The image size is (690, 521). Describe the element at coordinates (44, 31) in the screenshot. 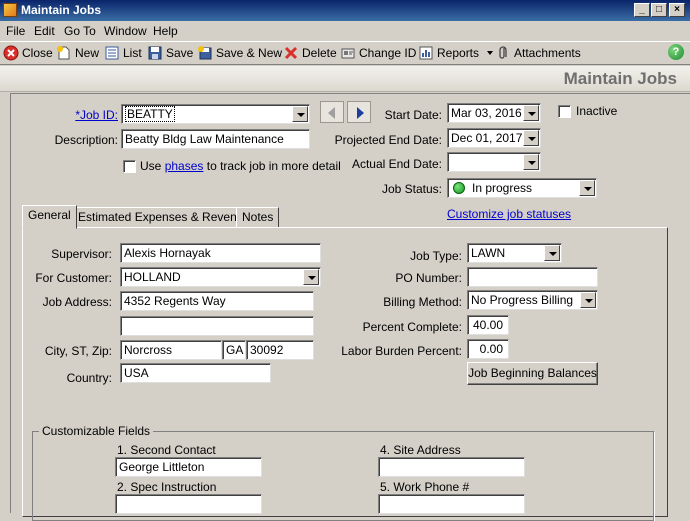

I see `menu-edit: Edit` at that location.